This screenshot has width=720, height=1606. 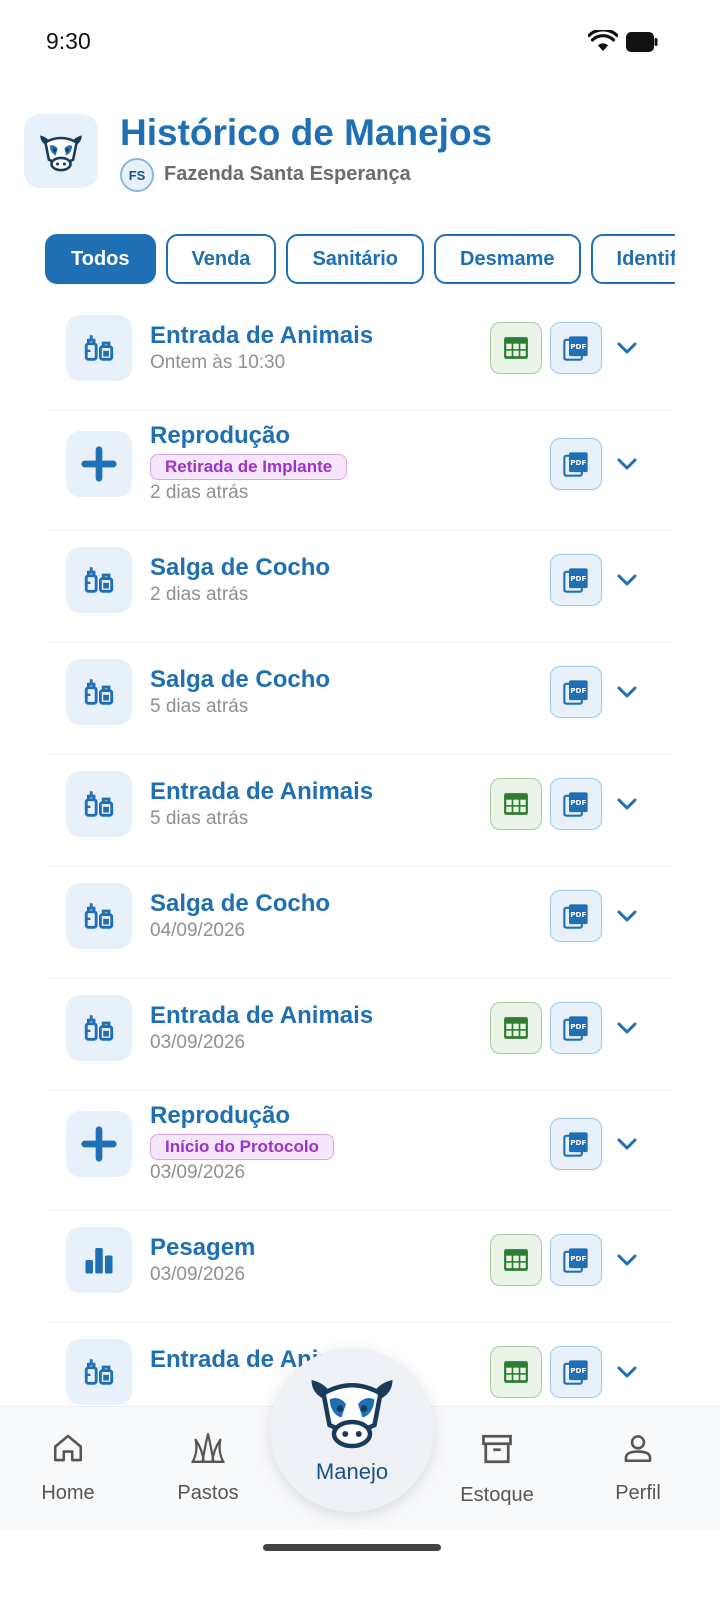 I want to click on filter-chip: Sanitário, so click(x=355, y=259).